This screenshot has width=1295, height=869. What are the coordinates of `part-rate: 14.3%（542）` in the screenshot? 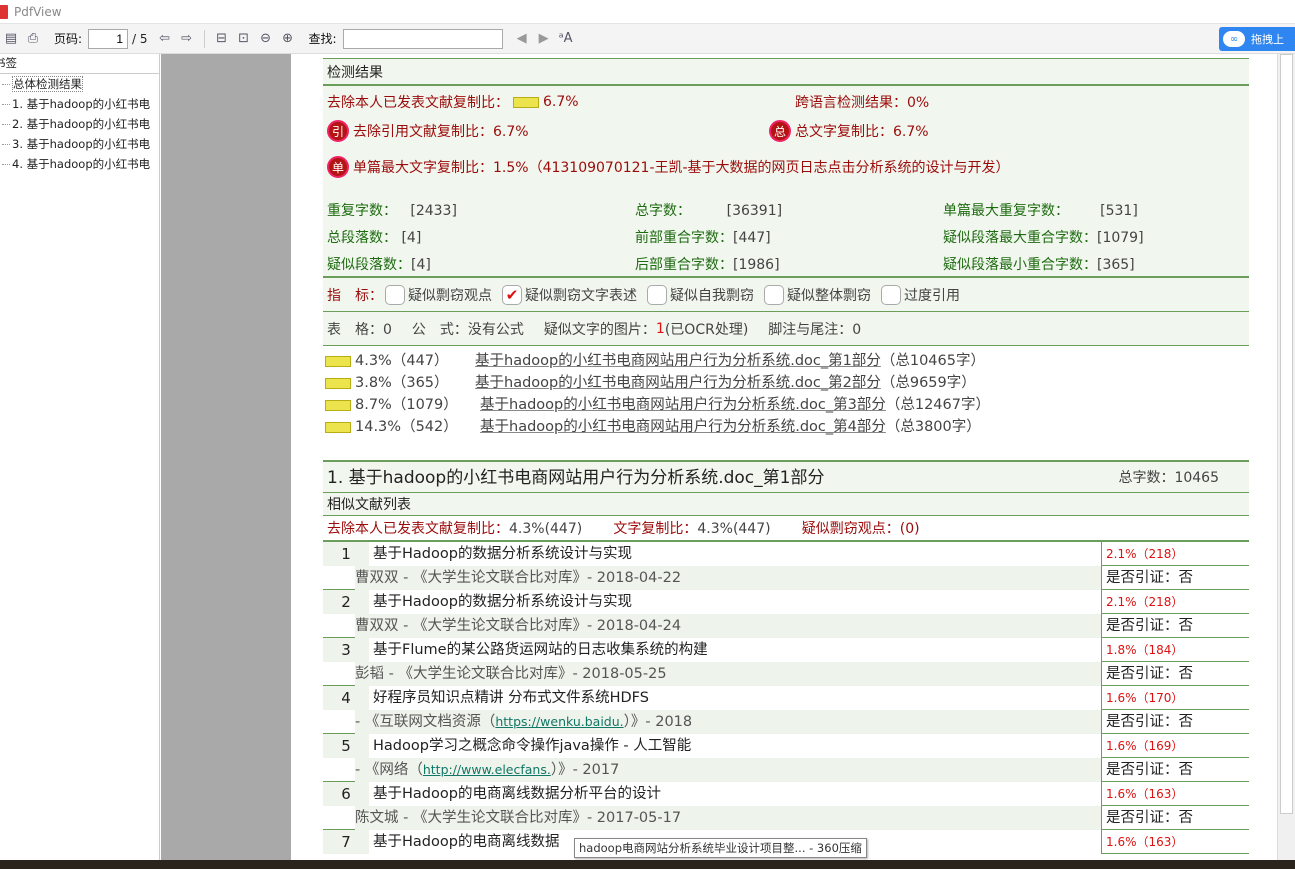 It's located at (406, 427).